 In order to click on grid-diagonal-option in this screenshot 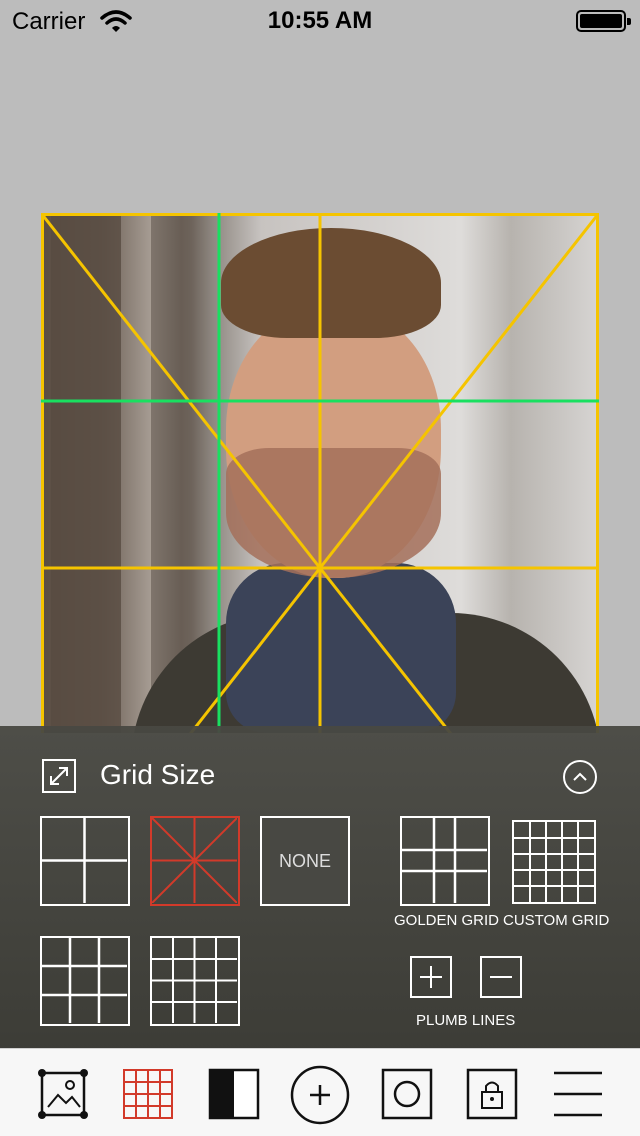, I will do `click(195, 861)`.